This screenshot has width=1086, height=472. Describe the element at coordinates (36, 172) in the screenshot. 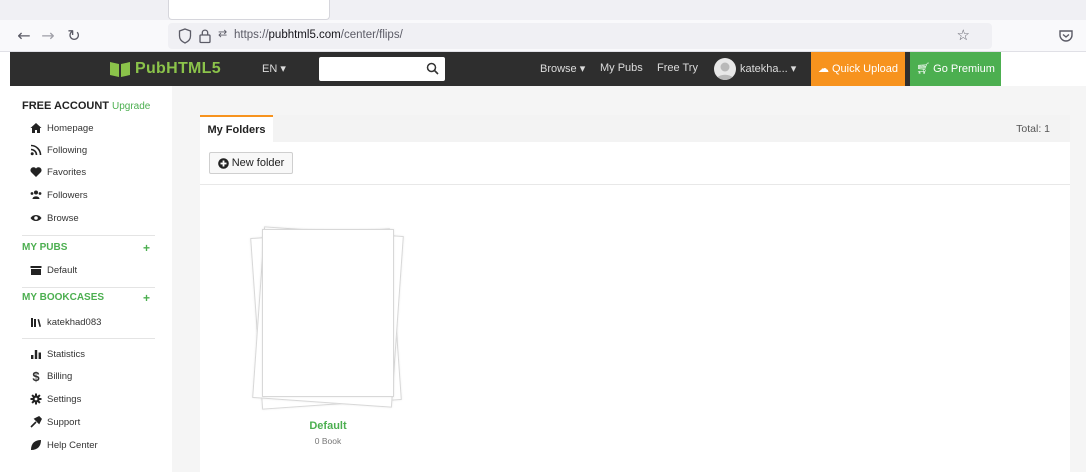

I see `heart-icon` at that location.